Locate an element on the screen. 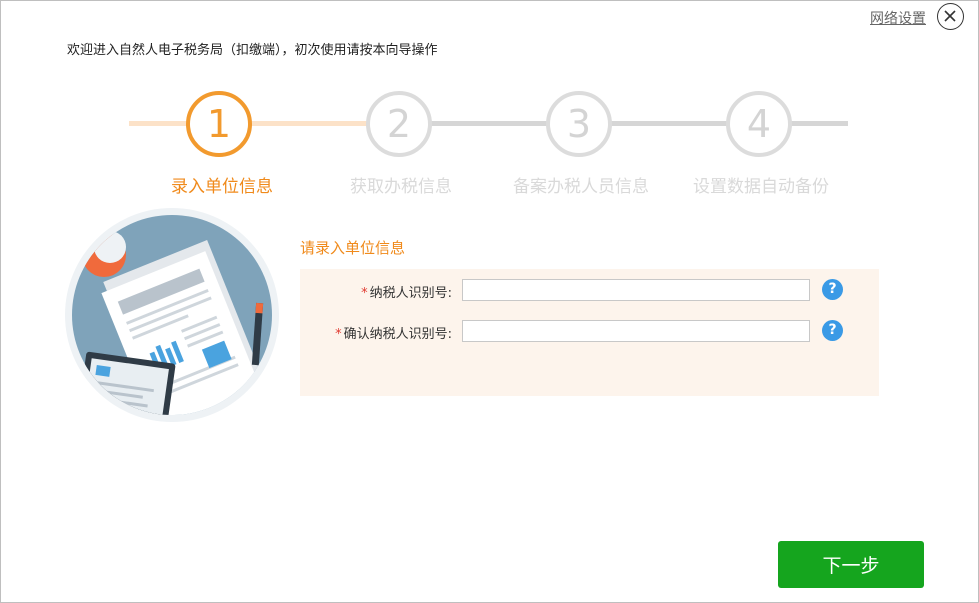 This screenshot has width=979, height=603. step-3-label: 备案办税人员信息 is located at coordinates (581, 187).